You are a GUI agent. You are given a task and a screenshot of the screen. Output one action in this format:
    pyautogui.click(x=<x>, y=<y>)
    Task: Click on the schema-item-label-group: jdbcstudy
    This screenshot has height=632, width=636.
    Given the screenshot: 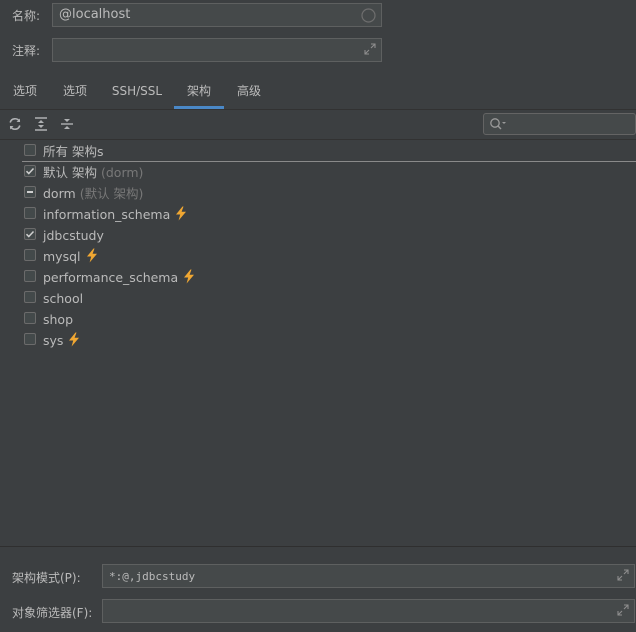 What is the action you would take?
    pyautogui.click(x=73, y=235)
    